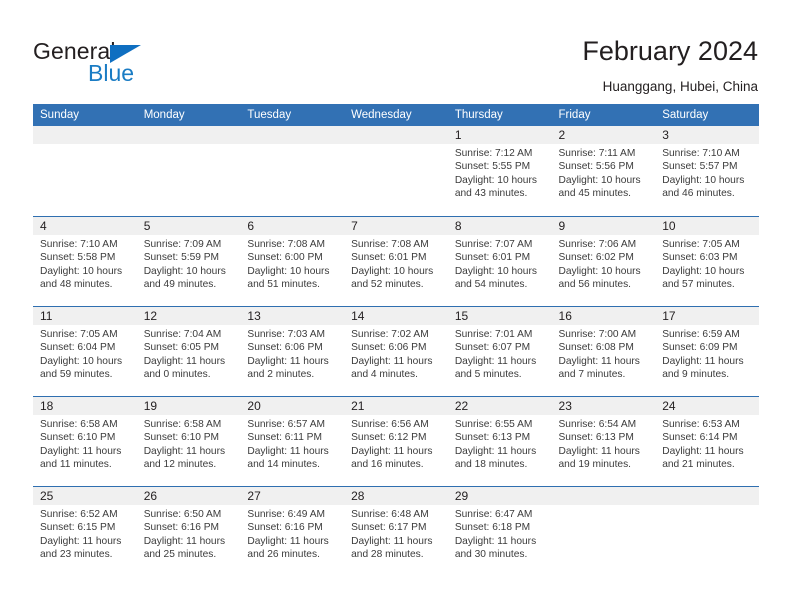  Describe the element at coordinates (696, 375) in the screenshot. I see `daylight-text-line2: and 9 minutes.` at that location.